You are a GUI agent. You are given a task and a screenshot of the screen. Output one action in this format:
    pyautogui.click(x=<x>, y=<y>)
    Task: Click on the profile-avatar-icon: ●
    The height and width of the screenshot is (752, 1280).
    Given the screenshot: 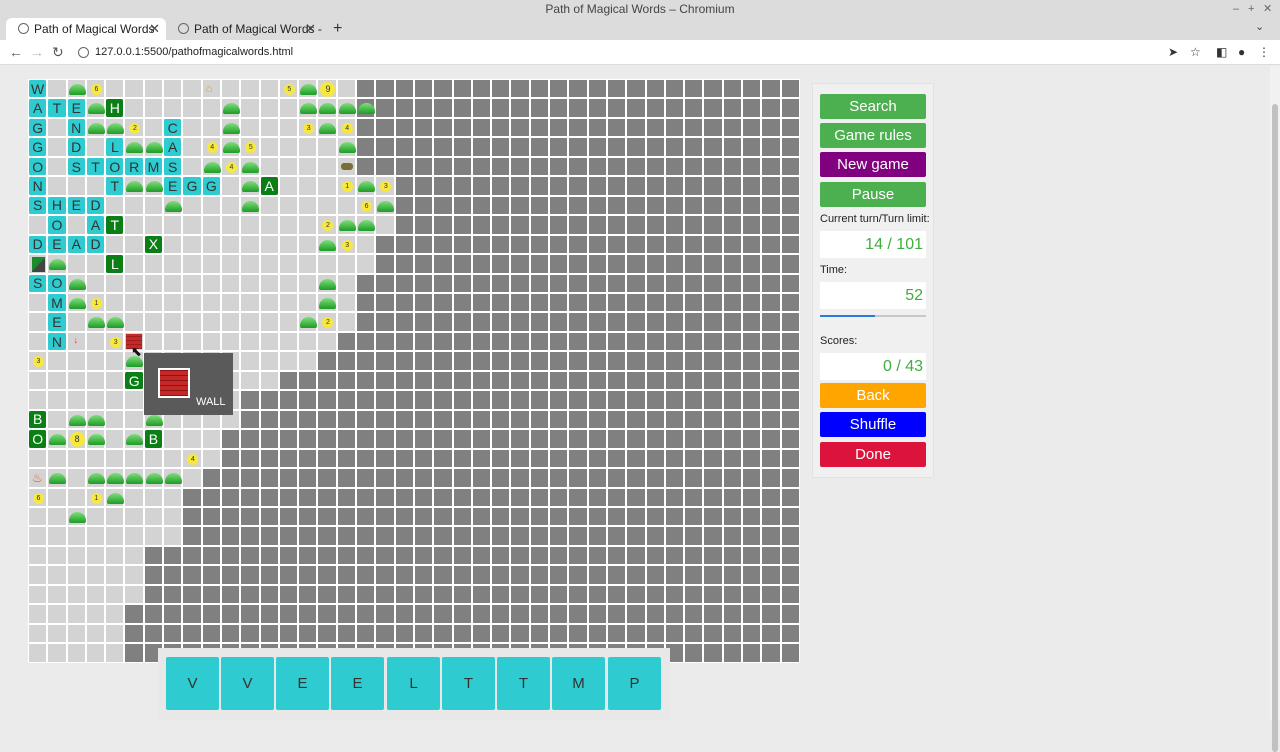 What is the action you would take?
    pyautogui.click(x=1241, y=52)
    